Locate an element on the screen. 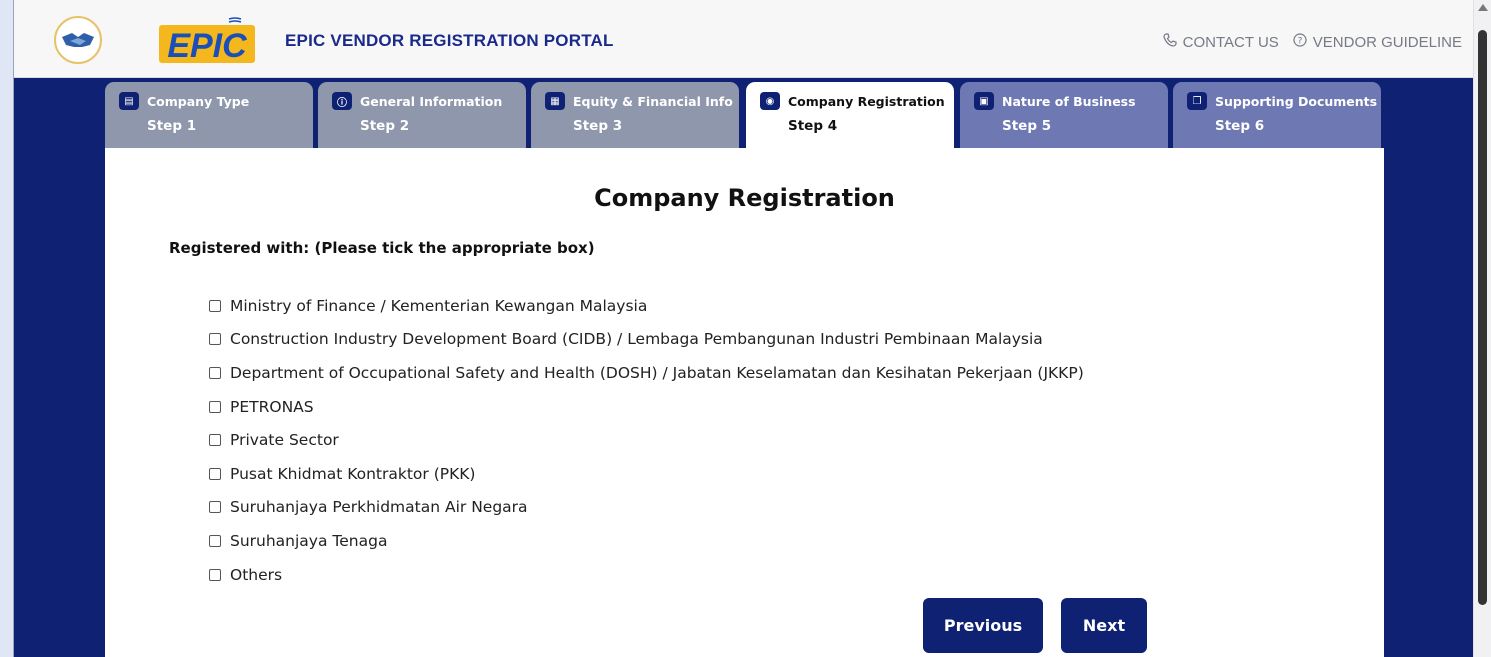 This screenshot has height=657, width=1491. phone-icon is located at coordinates (1170, 42).